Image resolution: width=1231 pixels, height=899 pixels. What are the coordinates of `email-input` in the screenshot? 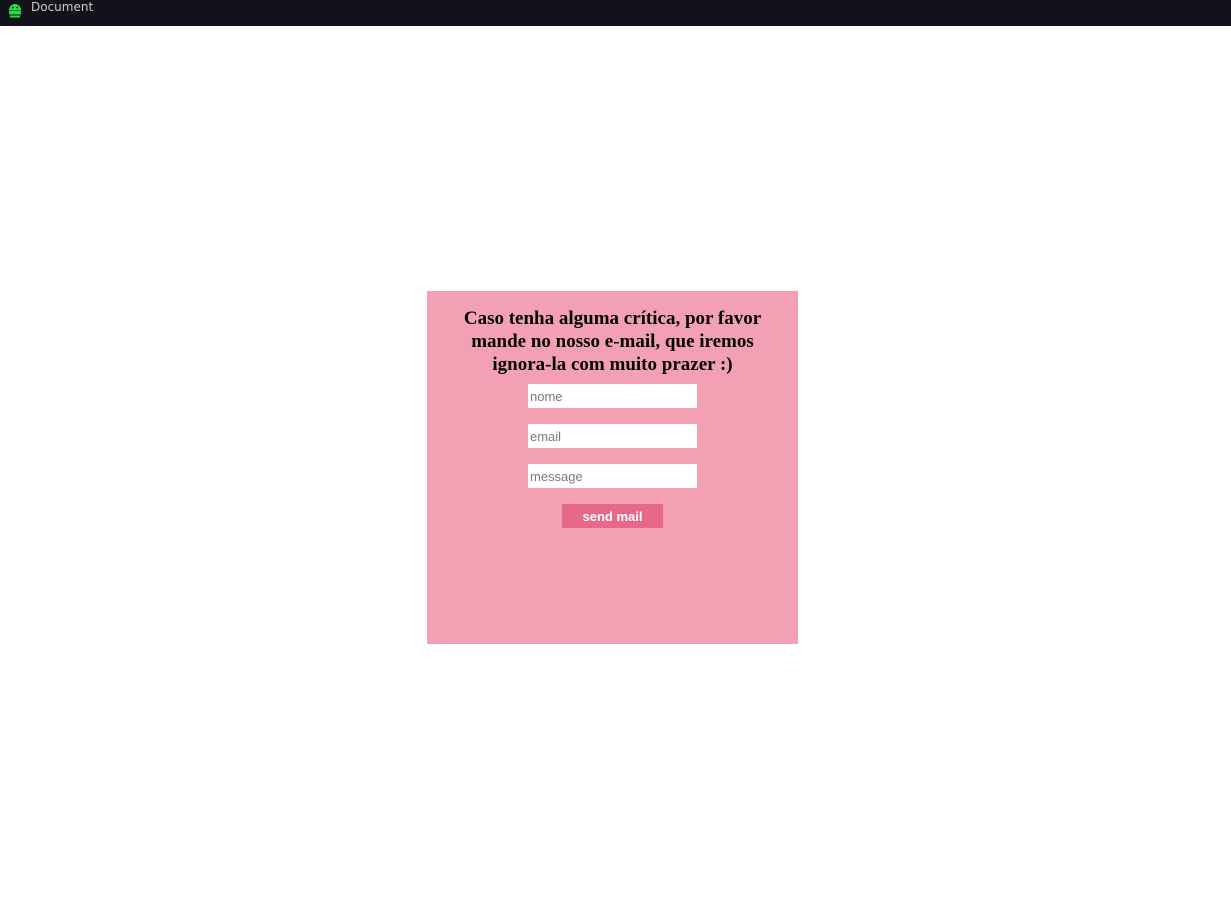 It's located at (612, 436).